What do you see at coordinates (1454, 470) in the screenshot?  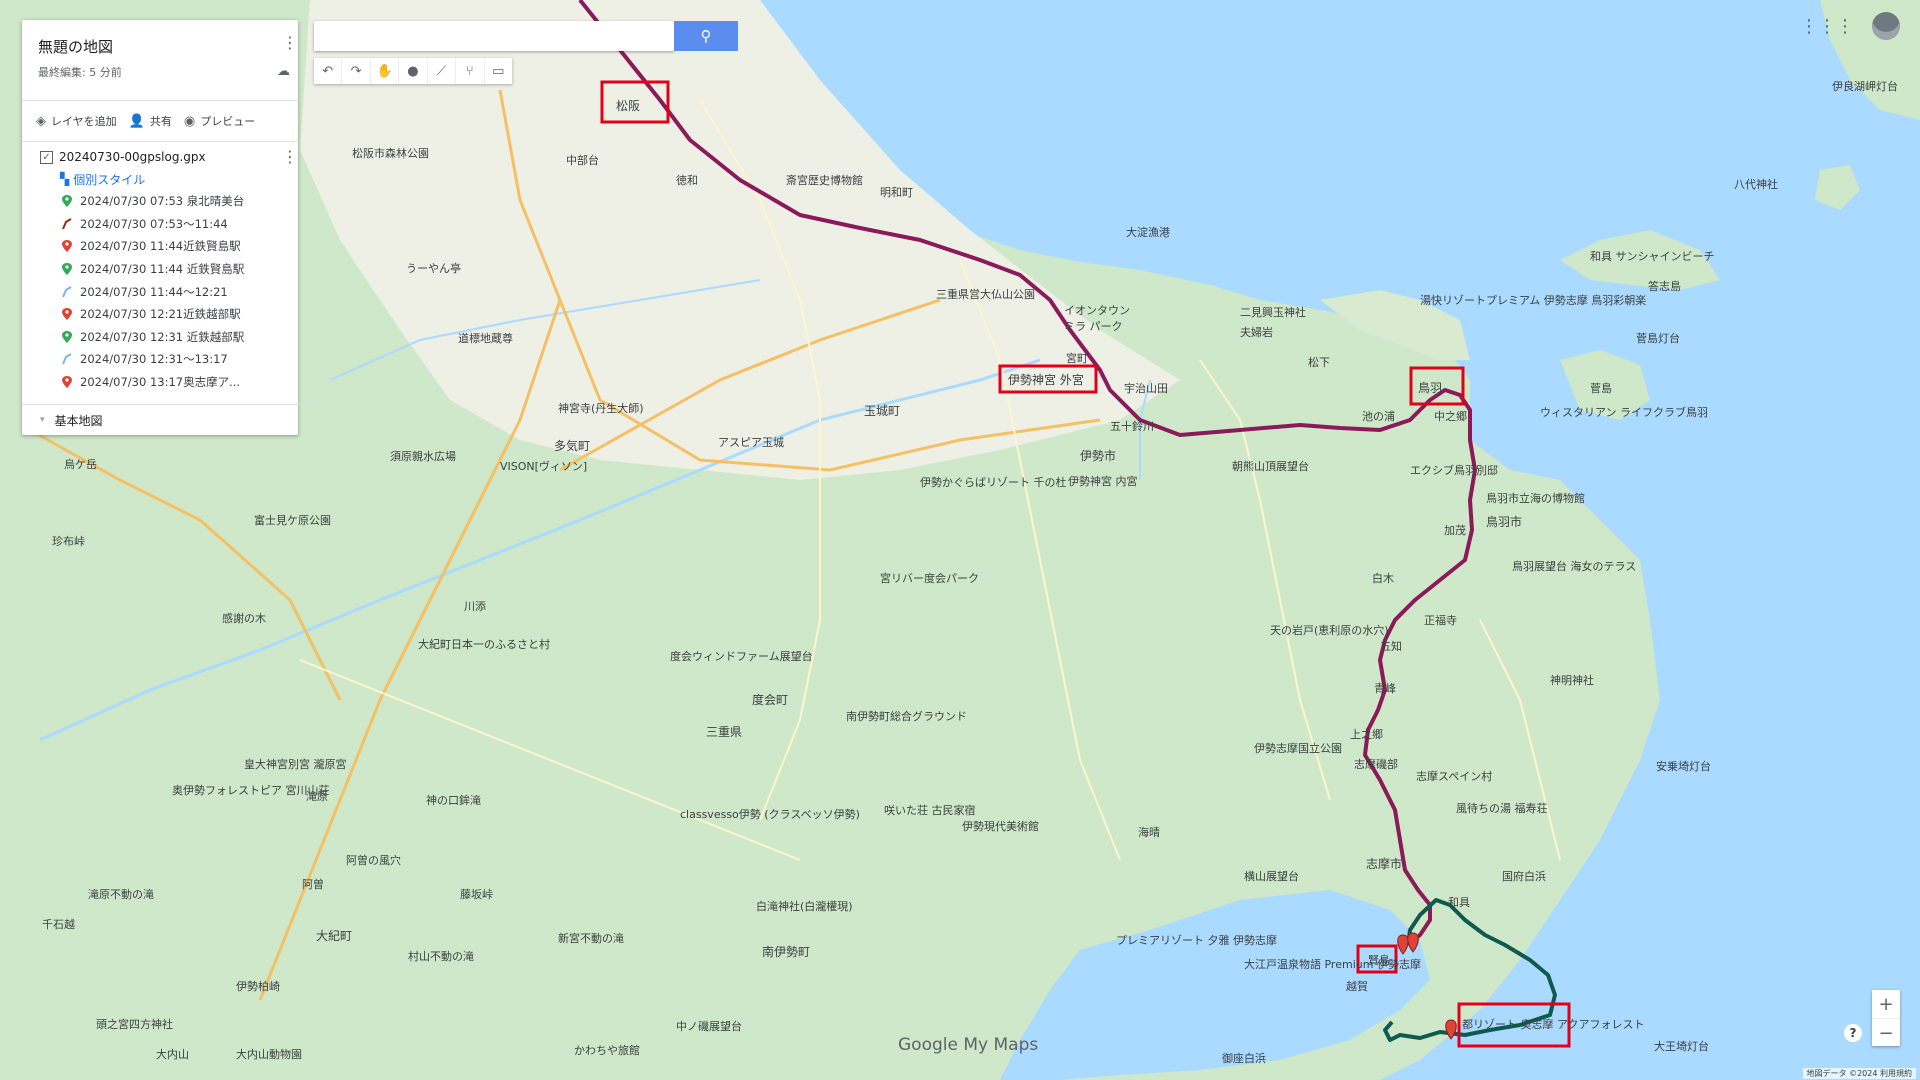 I see `svg-text: エクシブ鳥羽別邸` at bounding box center [1454, 470].